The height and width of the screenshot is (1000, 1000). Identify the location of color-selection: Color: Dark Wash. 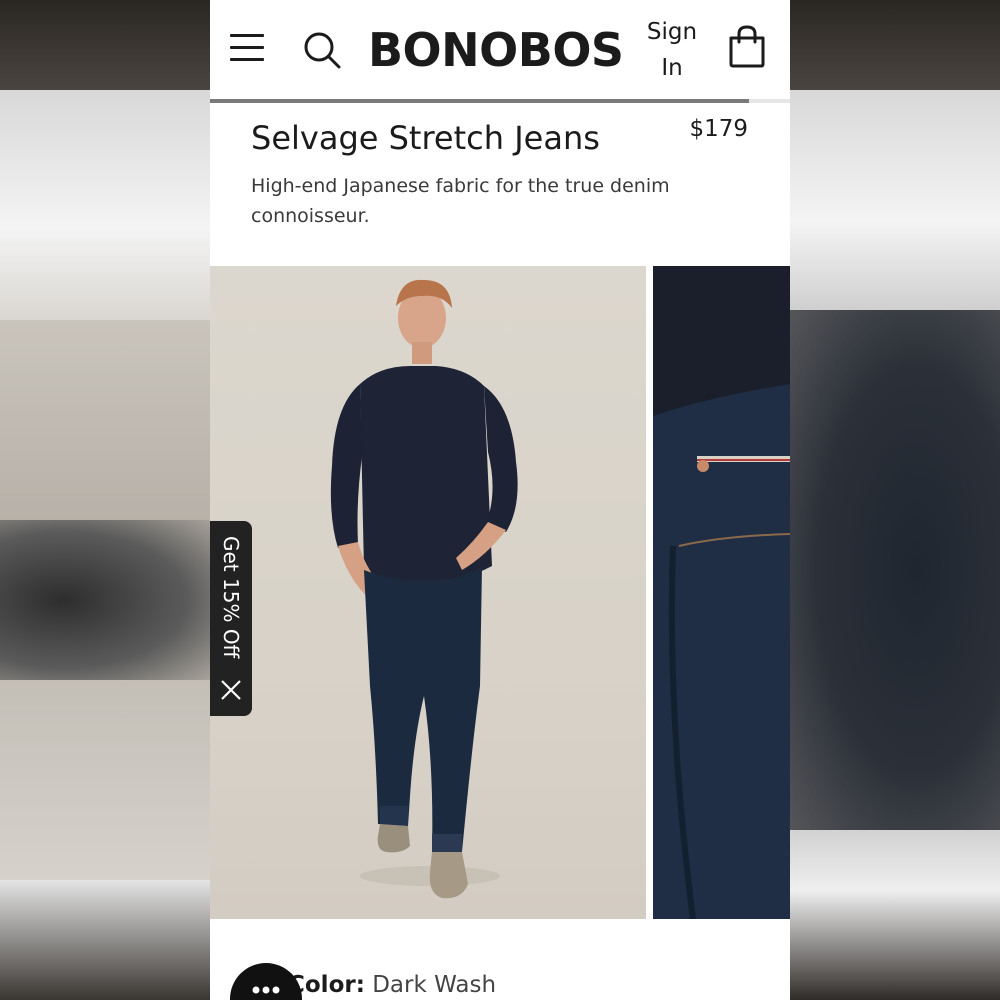
(392, 984).